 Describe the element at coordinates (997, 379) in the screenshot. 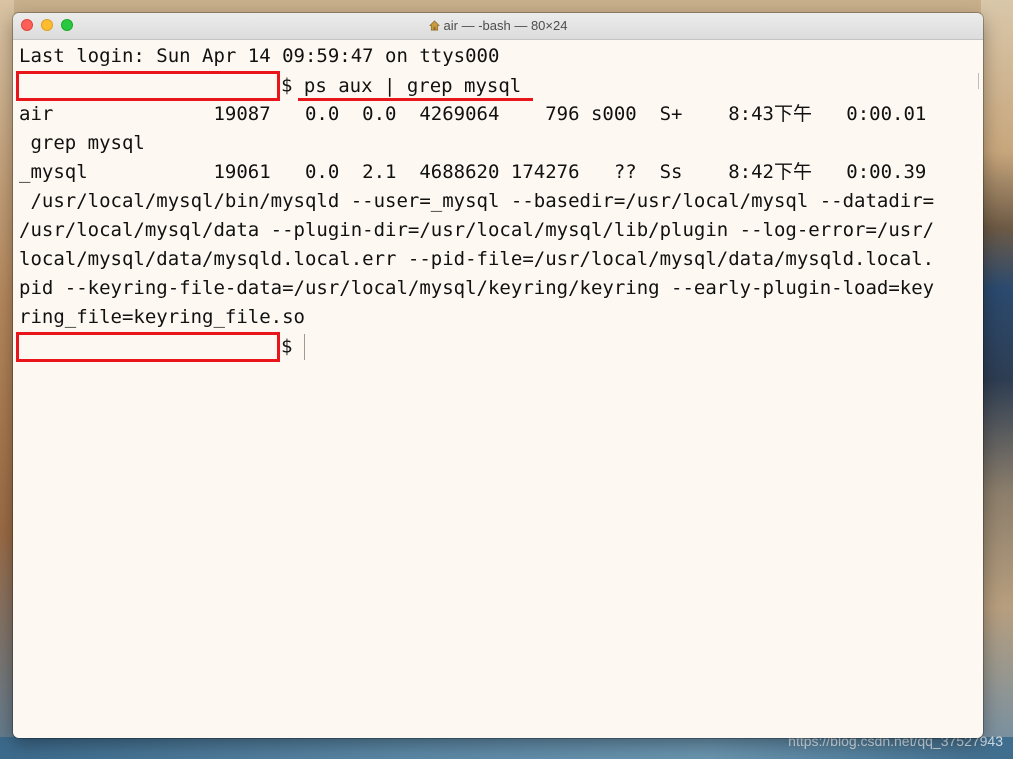

I see `desktop-wallpaper-right` at that location.